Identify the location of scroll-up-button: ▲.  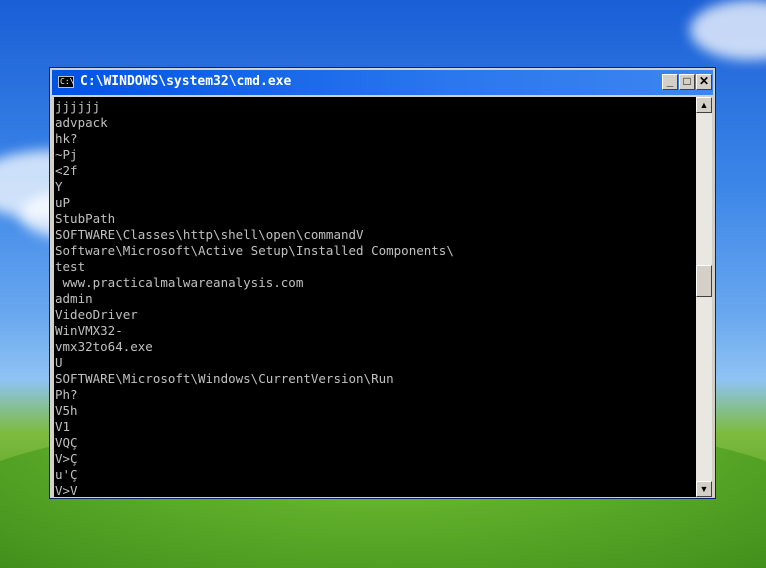
(704, 105).